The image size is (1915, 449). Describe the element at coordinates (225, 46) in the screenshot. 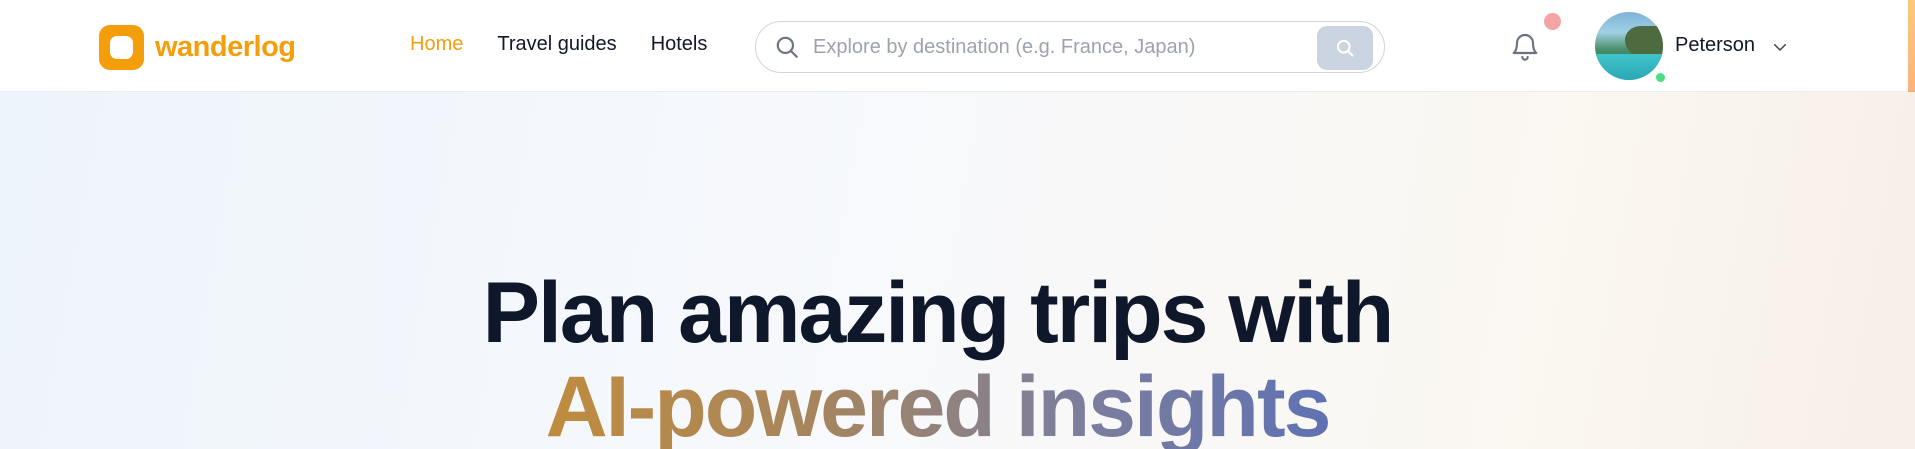

I see `brand-name: wanderlog` at that location.